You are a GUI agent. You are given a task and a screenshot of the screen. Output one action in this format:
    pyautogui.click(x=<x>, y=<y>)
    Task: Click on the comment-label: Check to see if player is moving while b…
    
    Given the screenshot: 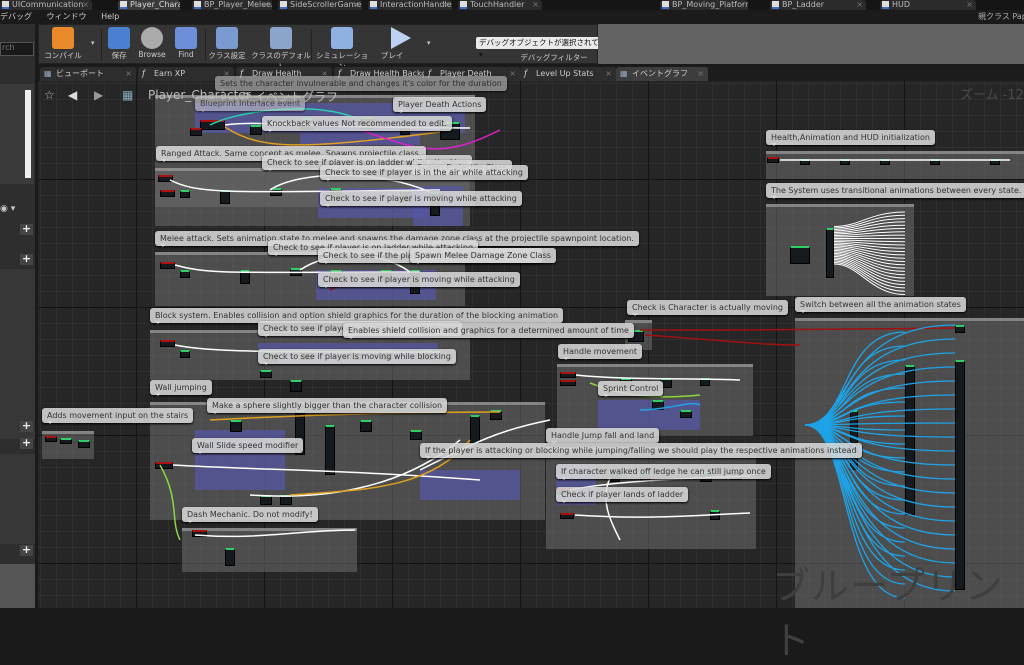 What is the action you would take?
    pyautogui.click(x=357, y=356)
    